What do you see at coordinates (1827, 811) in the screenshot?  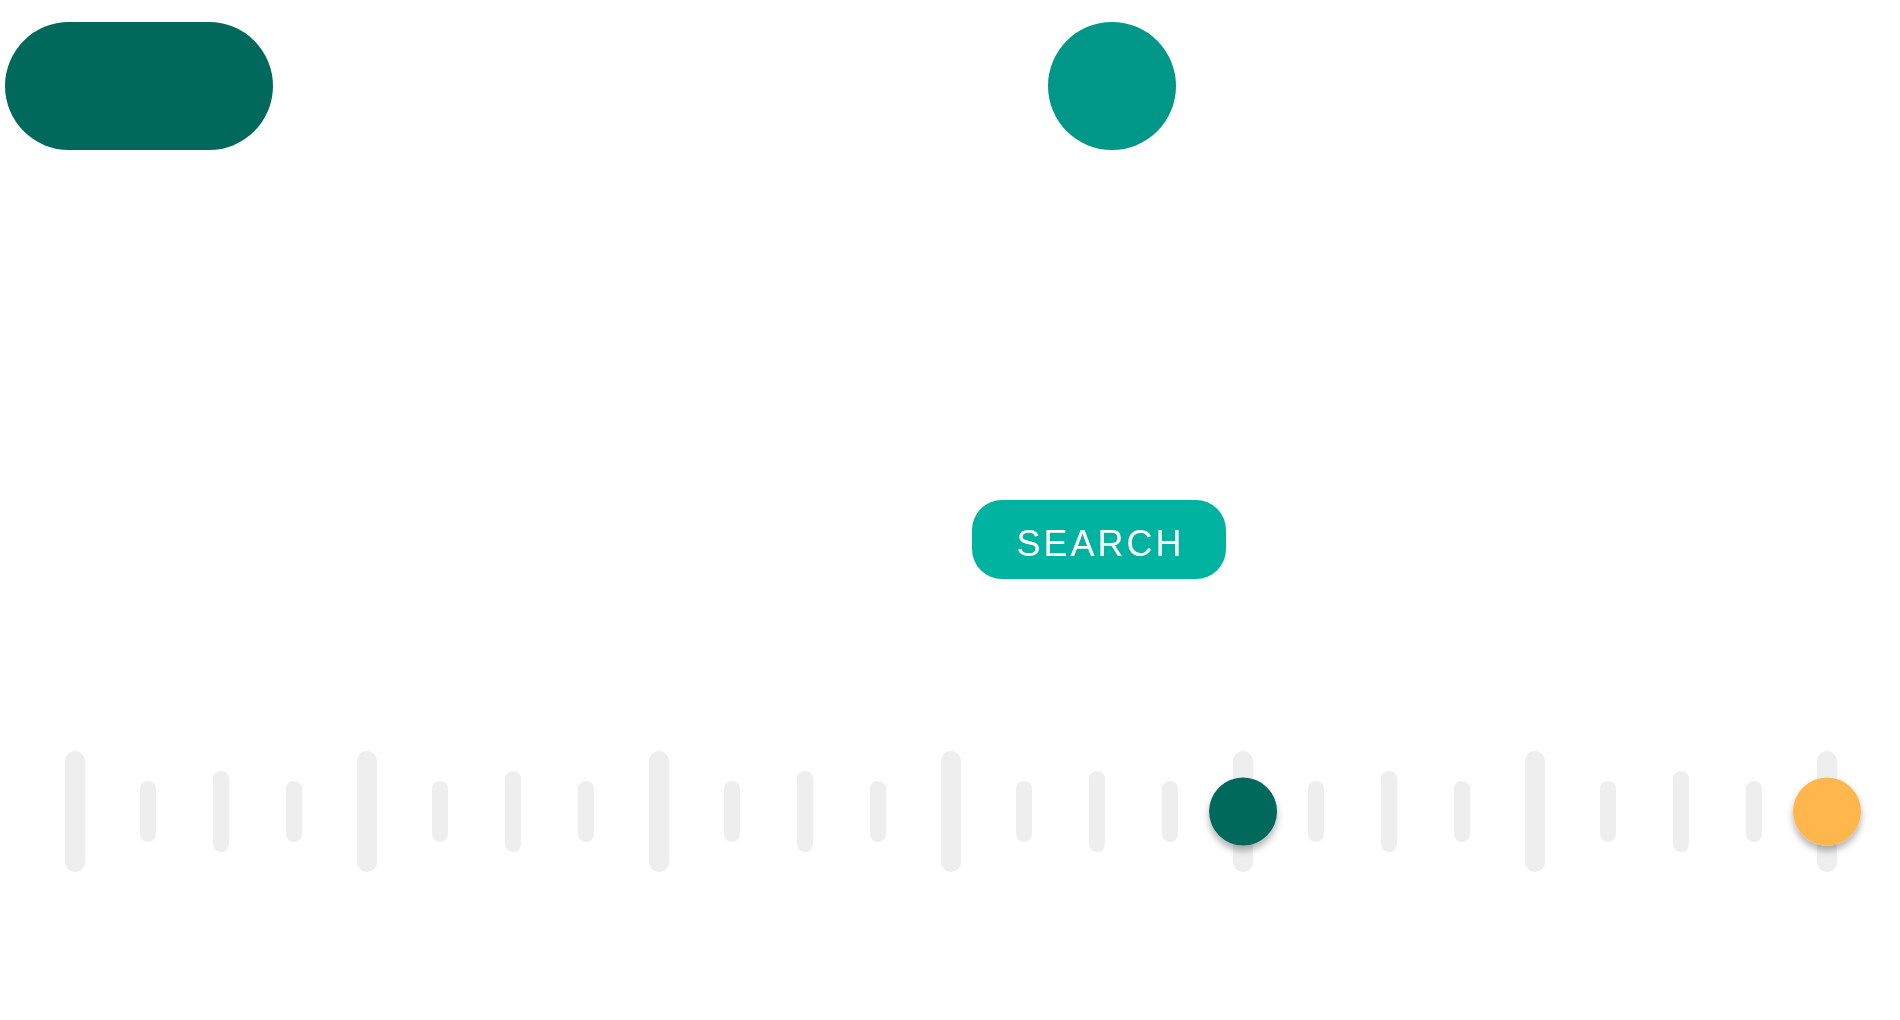 I see `slider-thumb` at bounding box center [1827, 811].